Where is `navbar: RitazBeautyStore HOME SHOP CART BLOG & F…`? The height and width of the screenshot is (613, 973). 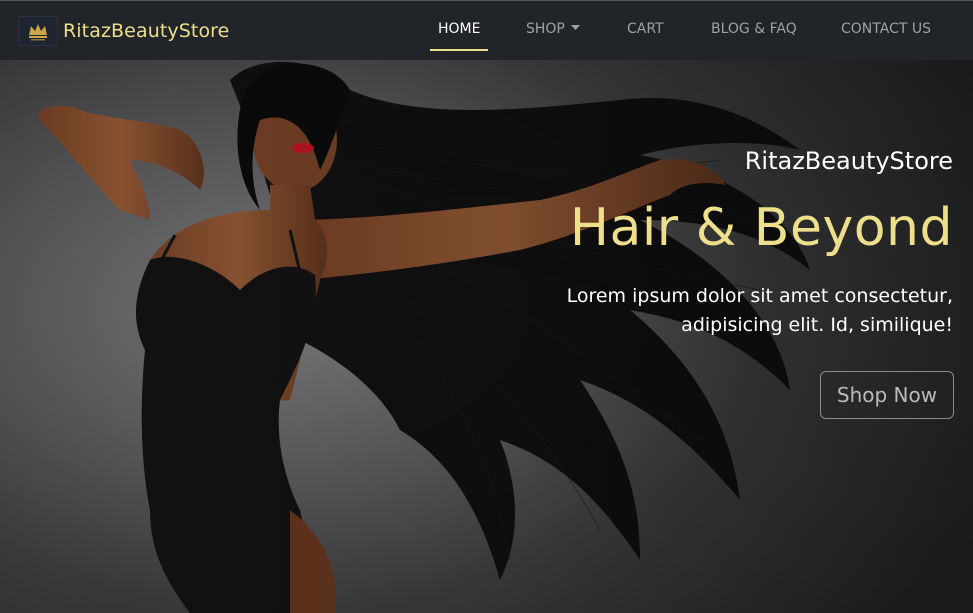
navbar: RitazBeautyStore HOME SHOP CART BLOG & F… is located at coordinates (486, 30).